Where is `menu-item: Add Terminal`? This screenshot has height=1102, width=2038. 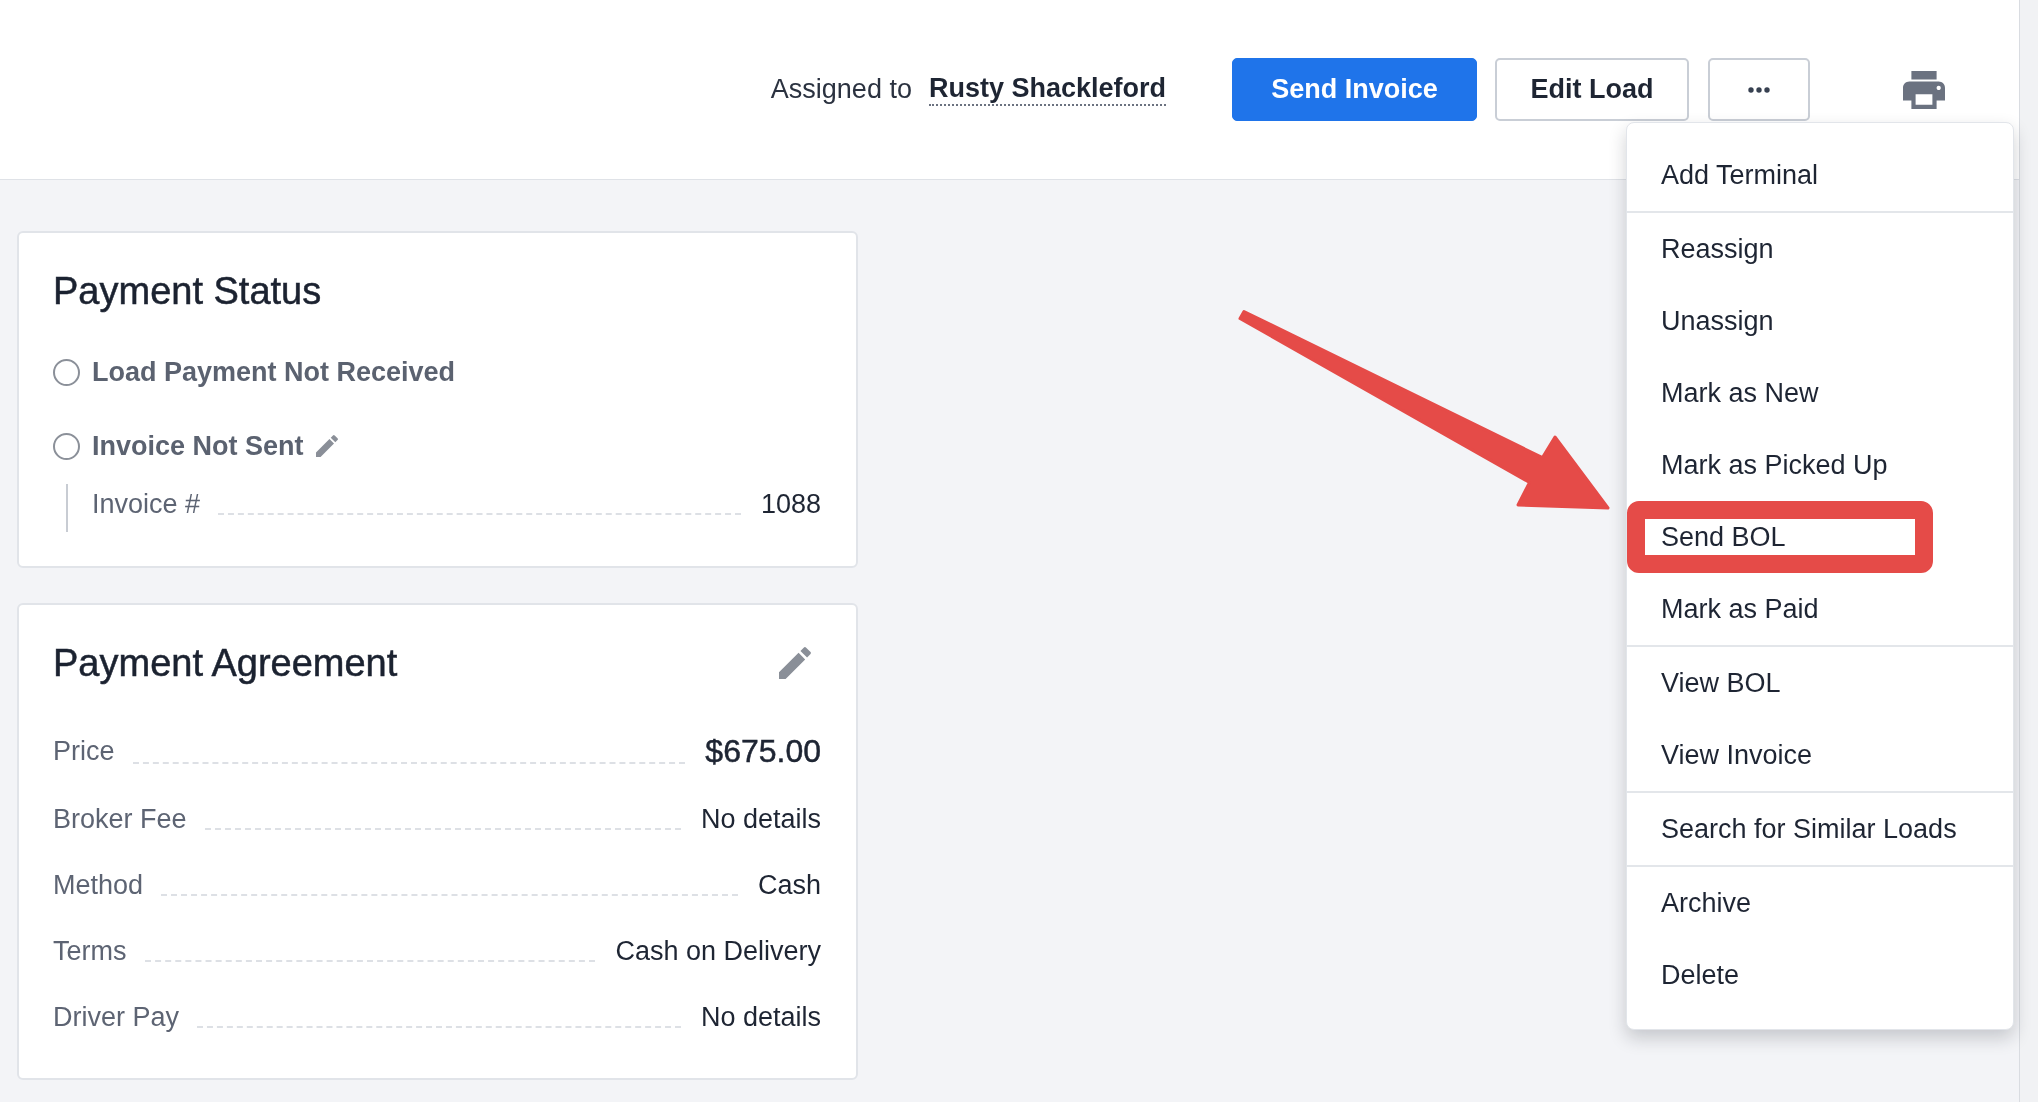
menu-item: Add Terminal is located at coordinates (1820, 175).